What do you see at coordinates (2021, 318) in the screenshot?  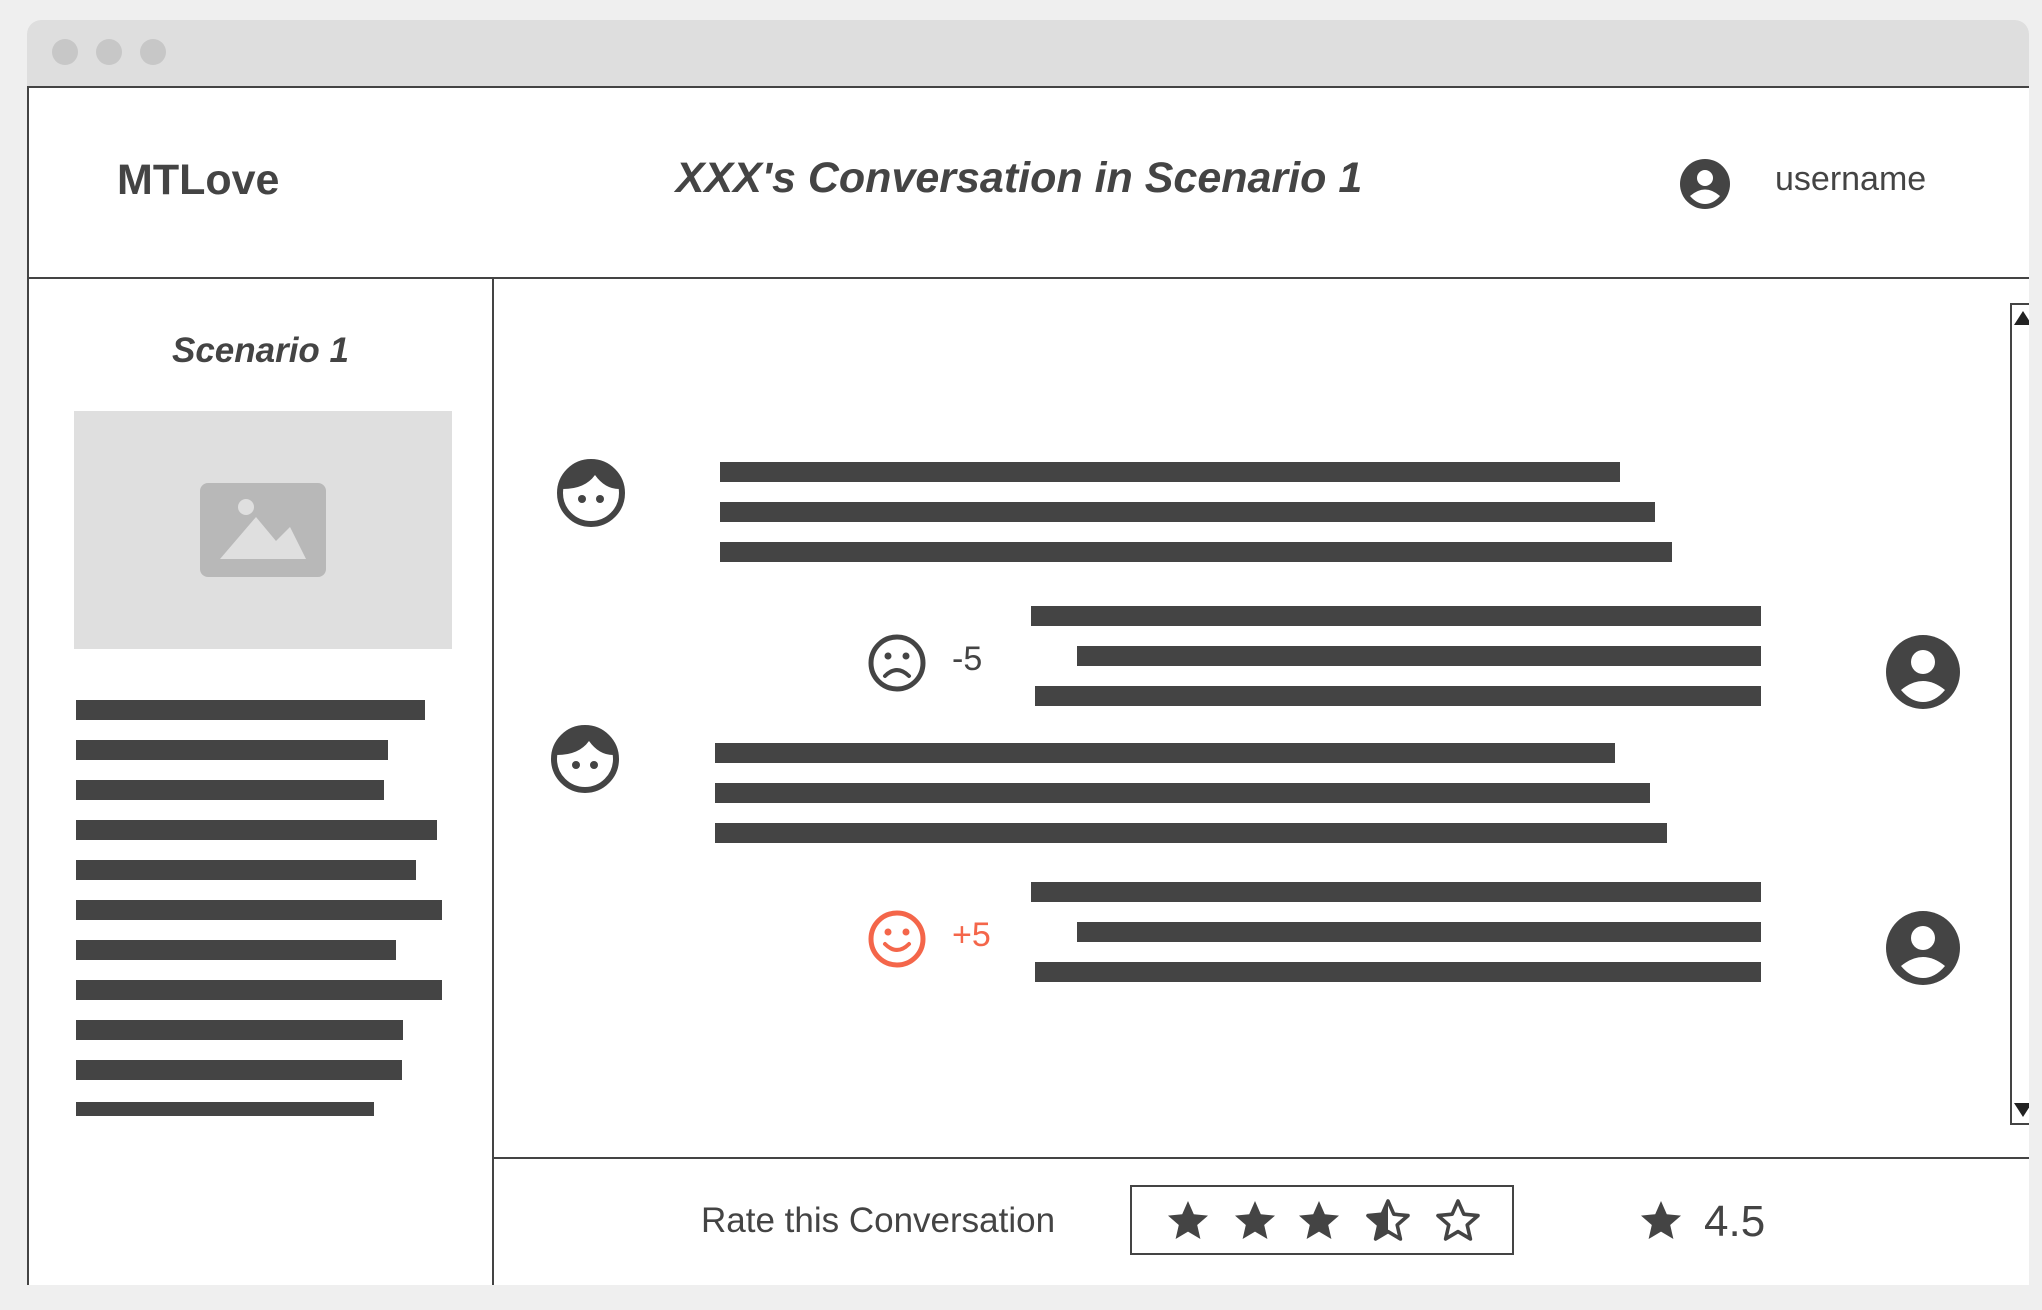 I see `scroll-up-arrow-icon` at bounding box center [2021, 318].